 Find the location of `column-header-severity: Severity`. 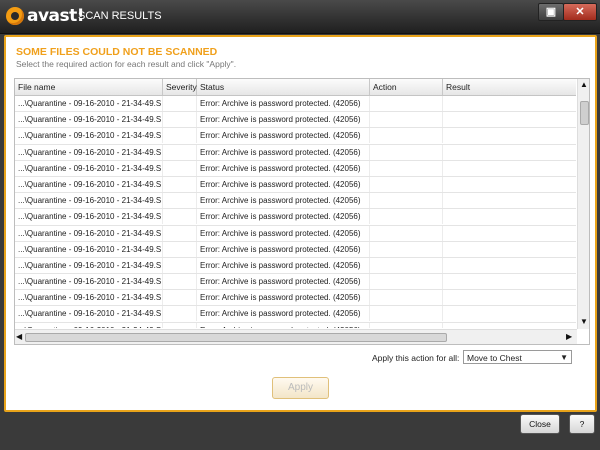

column-header-severity: Severity is located at coordinates (180, 87).